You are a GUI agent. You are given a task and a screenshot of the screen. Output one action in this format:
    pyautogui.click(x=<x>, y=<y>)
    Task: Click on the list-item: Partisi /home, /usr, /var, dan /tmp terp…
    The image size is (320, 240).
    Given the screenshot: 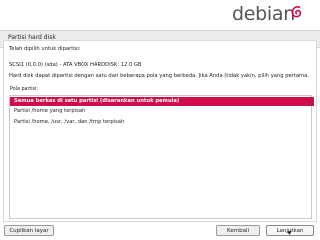 What is the action you would take?
    pyautogui.click(x=162, y=122)
    